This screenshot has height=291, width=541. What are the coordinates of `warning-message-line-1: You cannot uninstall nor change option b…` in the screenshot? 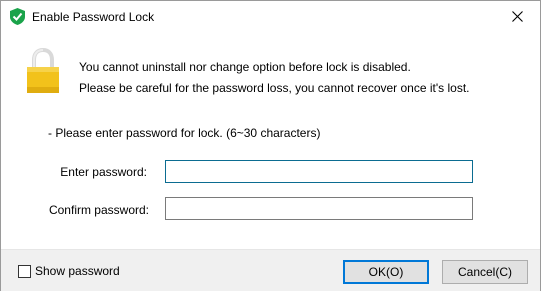 It's located at (245, 67).